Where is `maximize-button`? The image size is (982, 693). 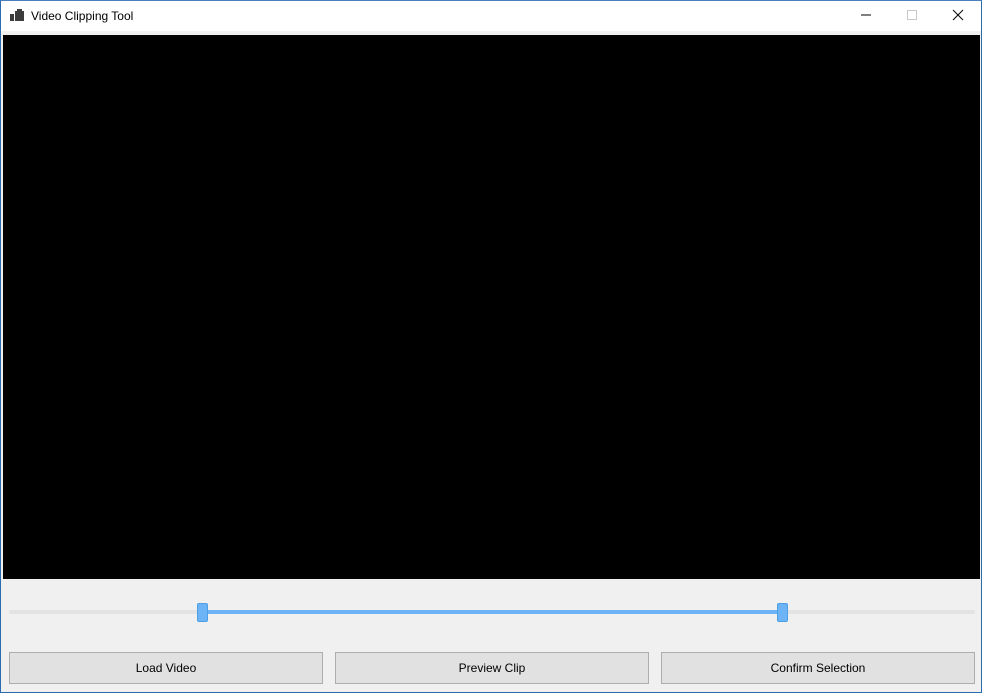
maximize-button is located at coordinates (912, 16).